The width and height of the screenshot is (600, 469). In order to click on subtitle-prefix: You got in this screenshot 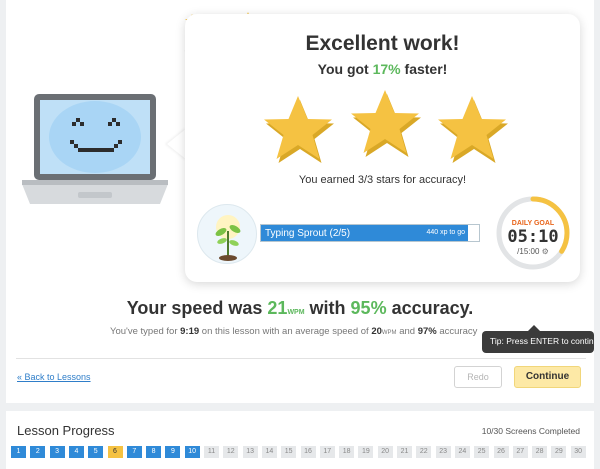, I will do `click(345, 69)`.